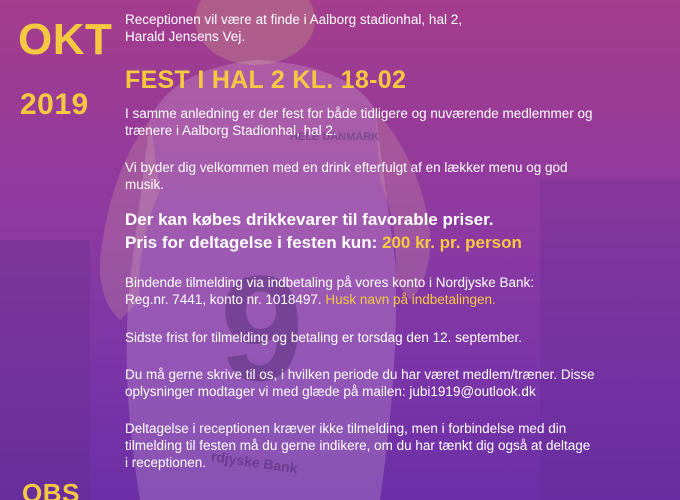 This screenshot has width=680, height=500. I want to click on hall-background-left, so click(45, 370).